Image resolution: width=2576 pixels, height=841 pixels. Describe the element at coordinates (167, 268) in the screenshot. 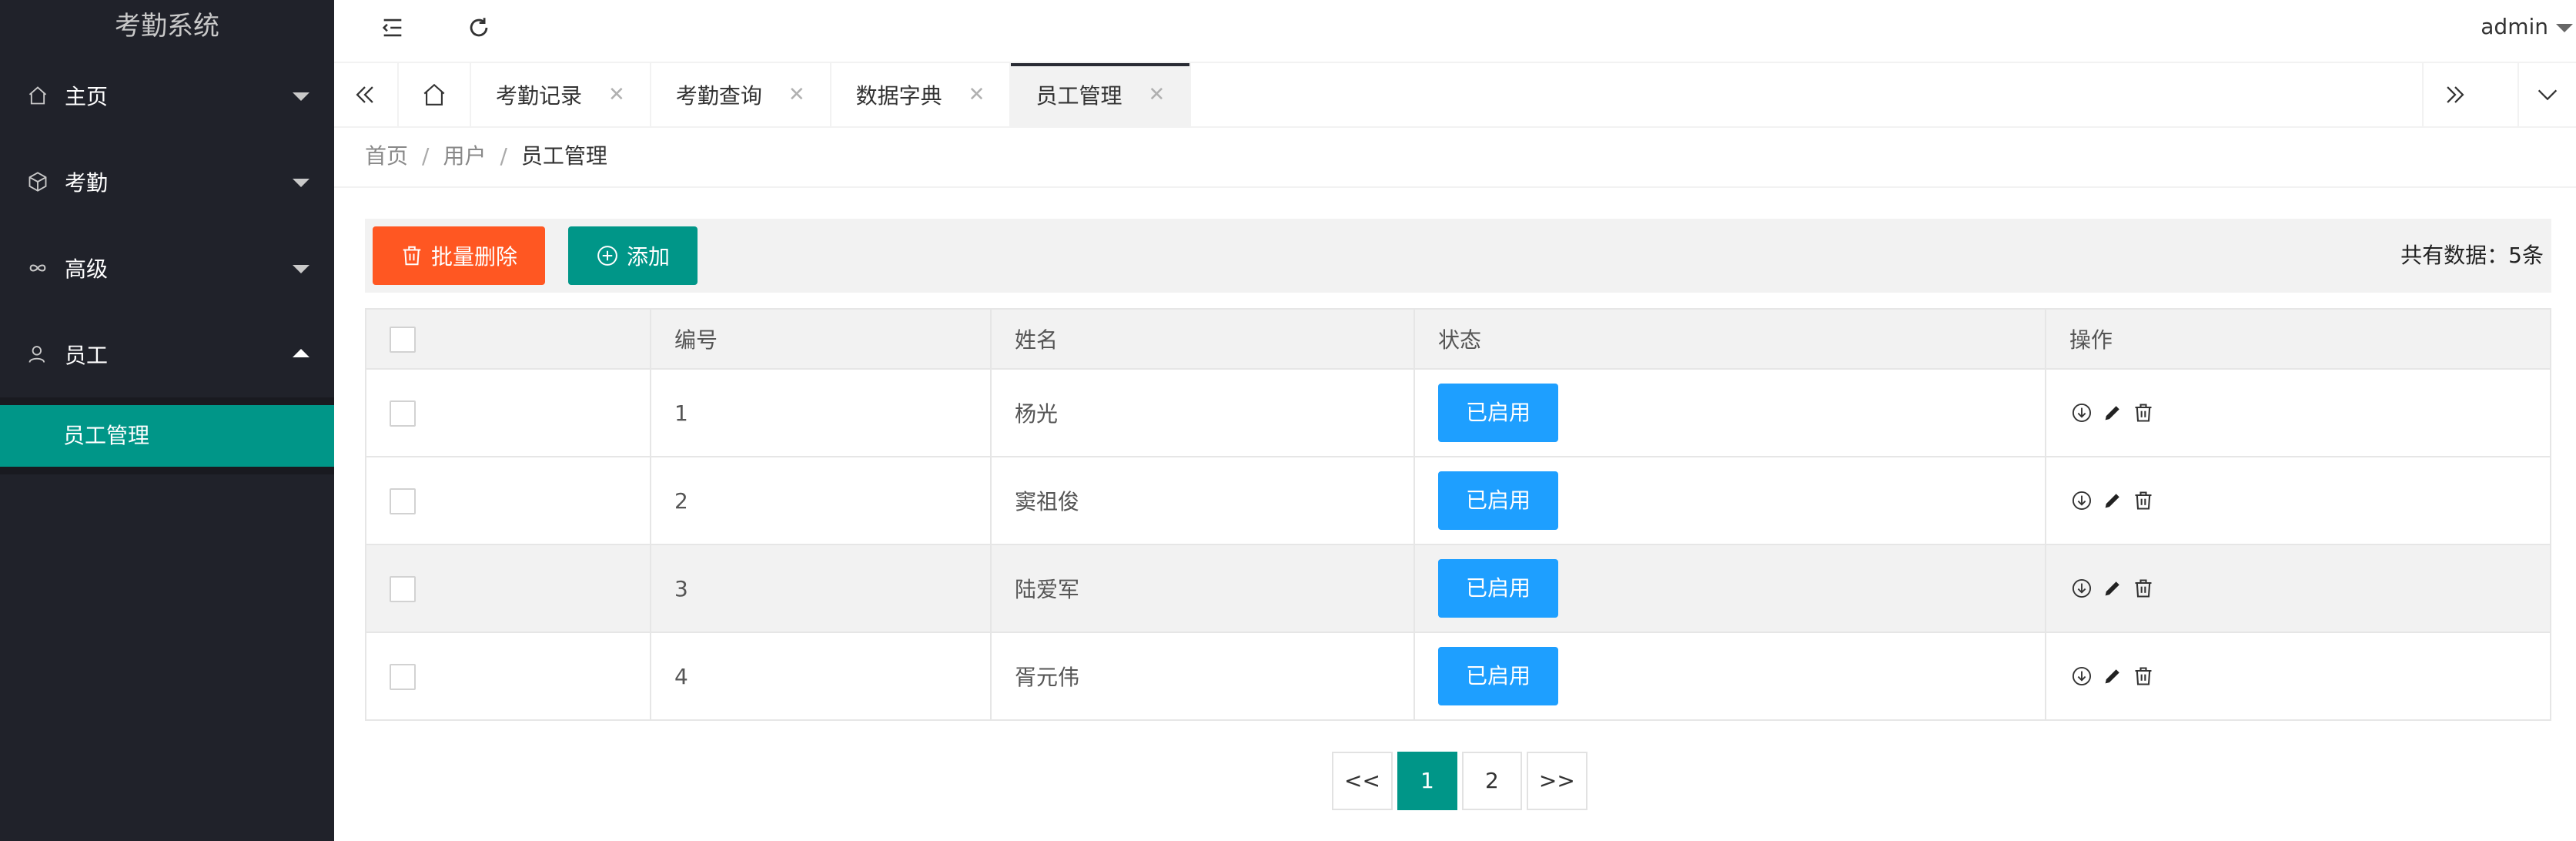

I see `sidebar-item-advanced: 高级` at that location.